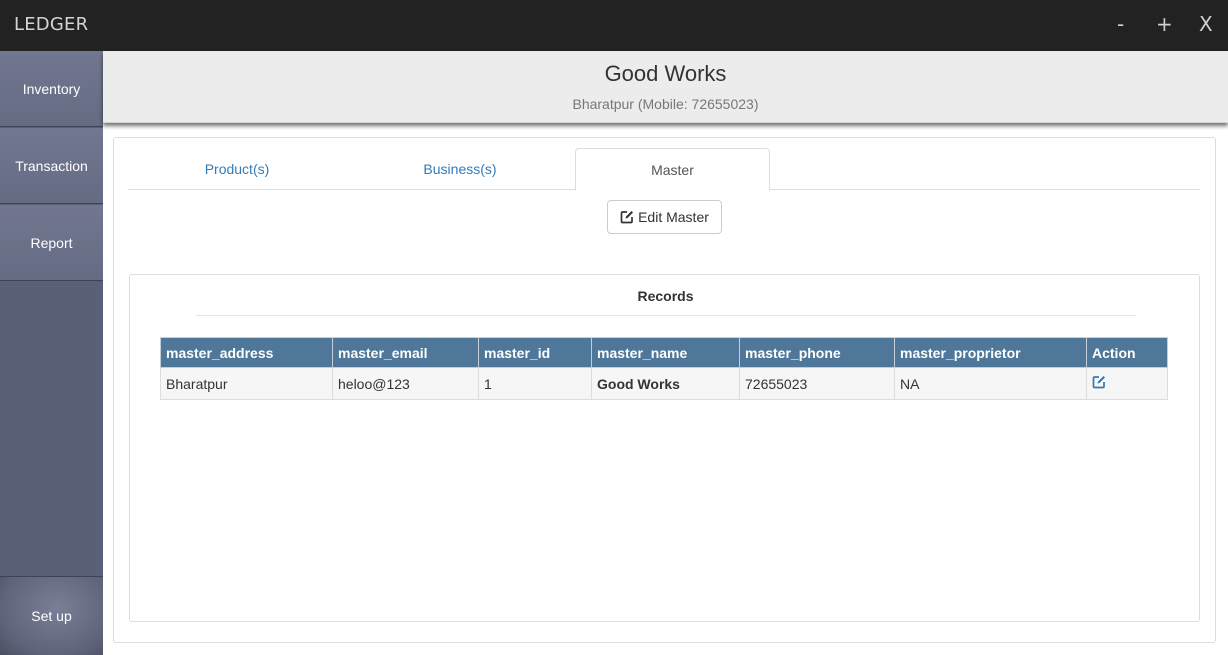 The image size is (1228, 655). Describe the element at coordinates (460, 169) in the screenshot. I see `tab-business: Business(s)` at that location.